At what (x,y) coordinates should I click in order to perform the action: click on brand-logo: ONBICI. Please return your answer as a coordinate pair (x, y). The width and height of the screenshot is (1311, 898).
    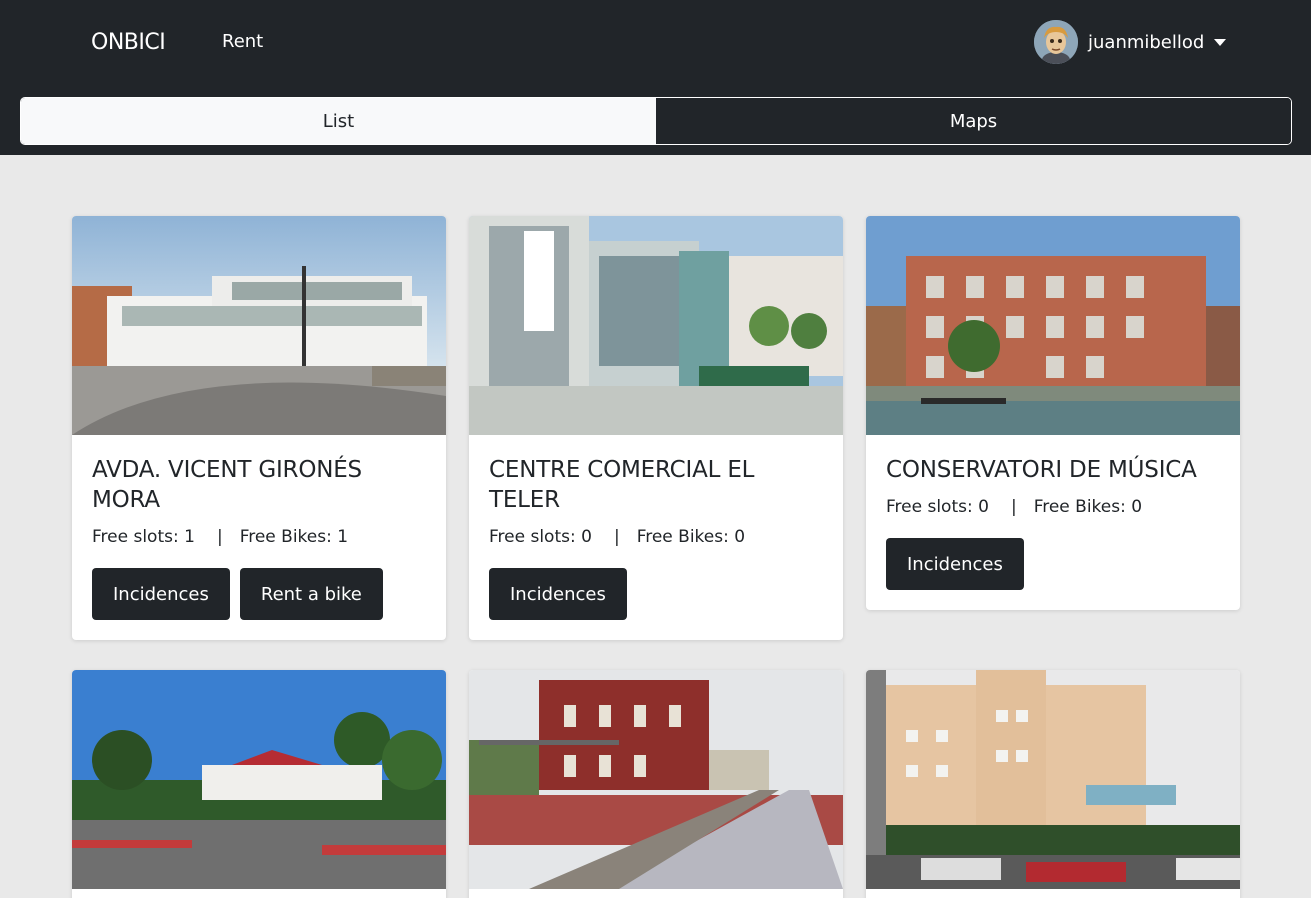
    Looking at the image, I should click on (128, 42).